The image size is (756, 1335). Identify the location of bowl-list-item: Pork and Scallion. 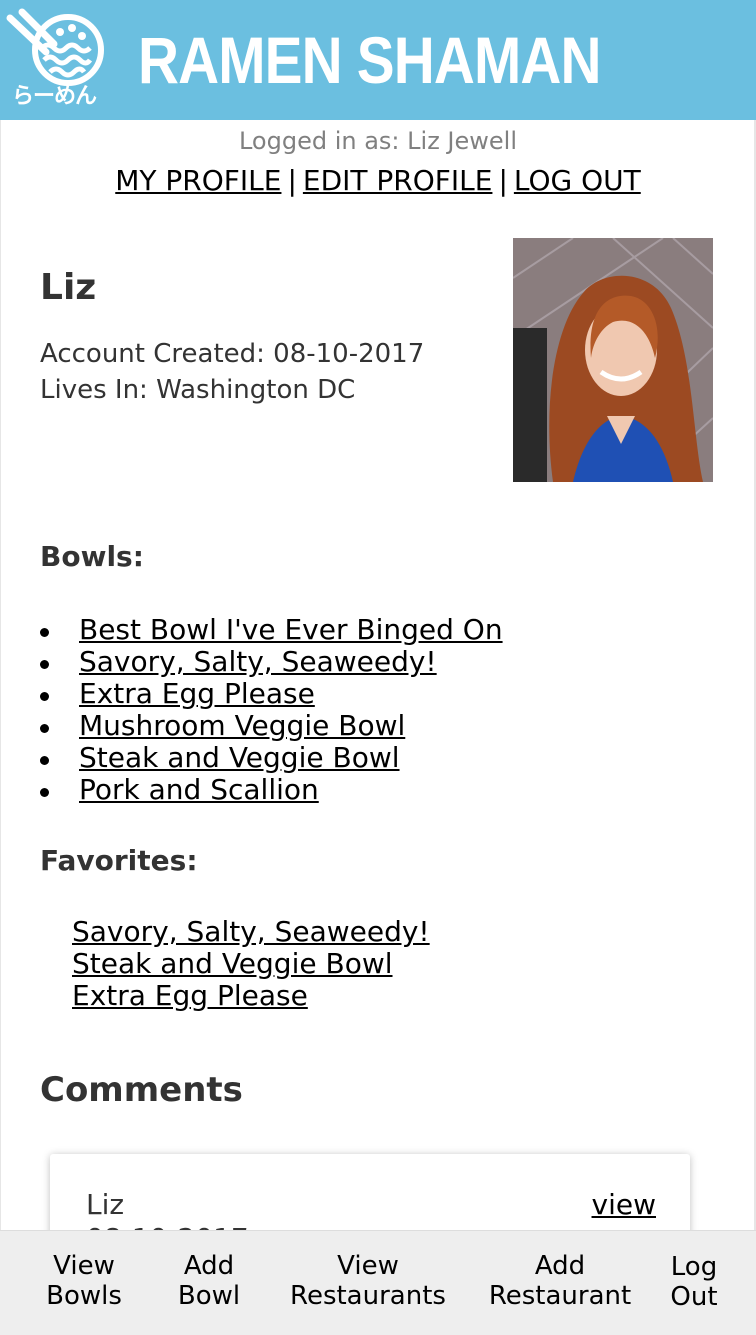
(271, 790).